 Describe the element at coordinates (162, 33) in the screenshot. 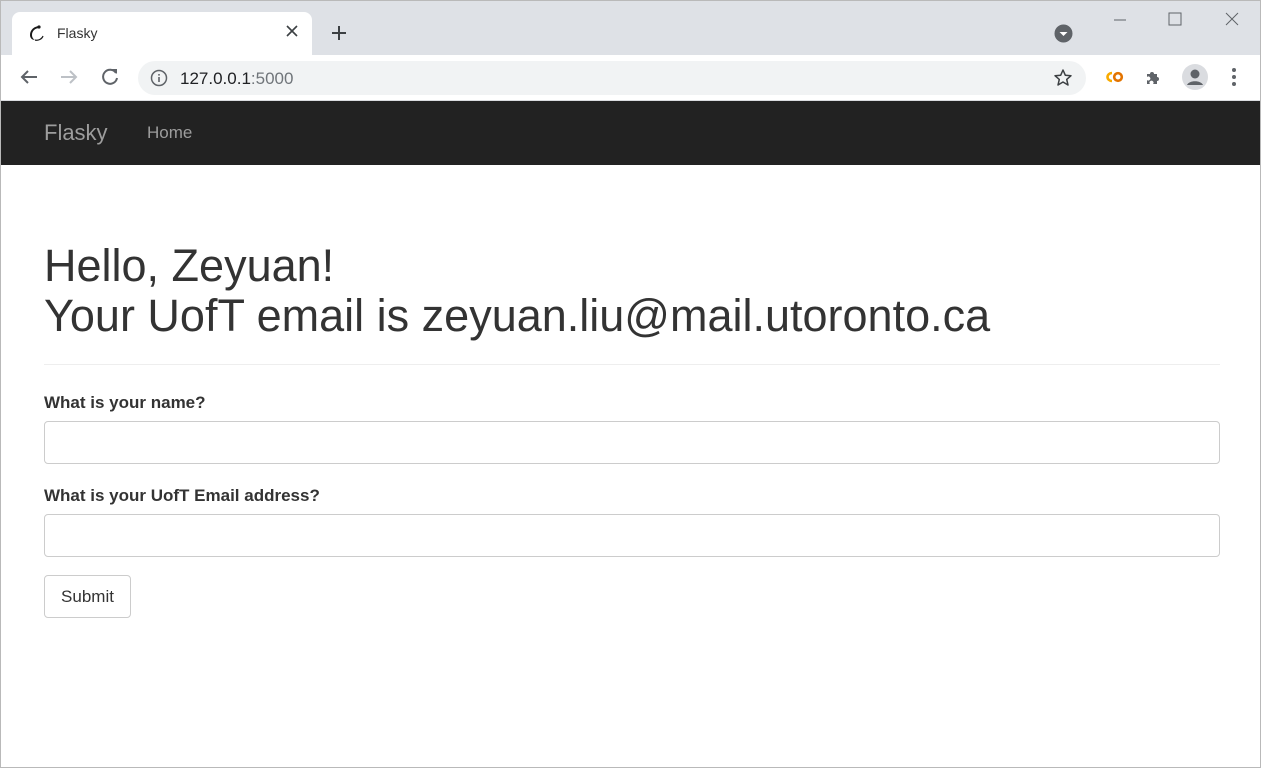

I see `tab-flasky: Flasky` at that location.